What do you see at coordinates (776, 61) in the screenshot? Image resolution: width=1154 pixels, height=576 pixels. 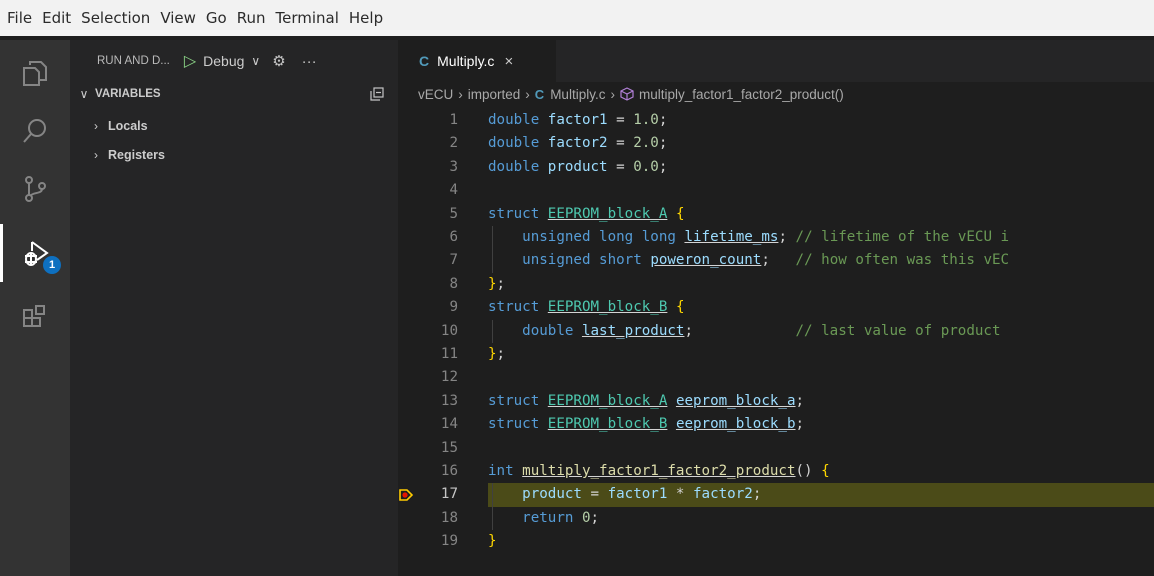 I see `editor-tab-bar: C Multiply.c ×` at bounding box center [776, 61].